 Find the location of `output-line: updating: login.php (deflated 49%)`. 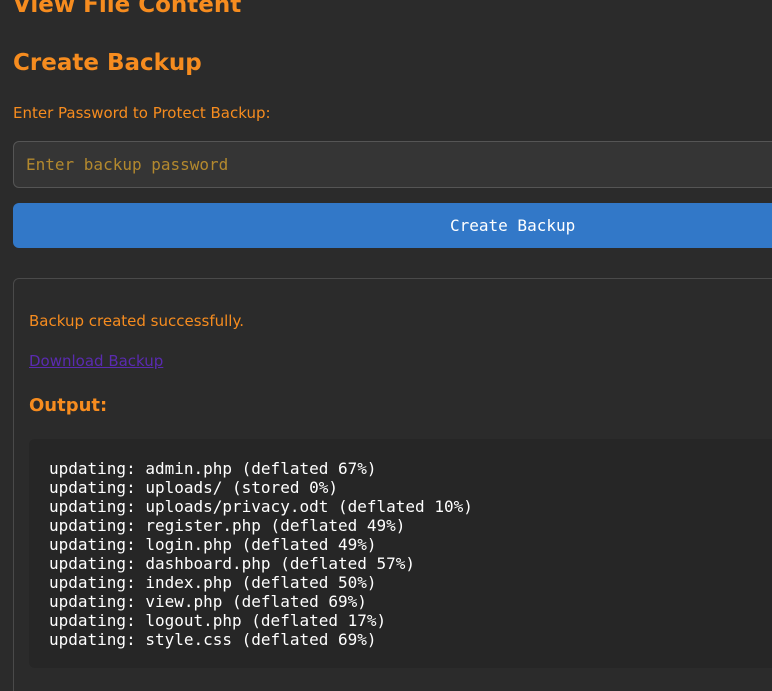

output-line: updating: login.php (deflated 49%) is located at coordinates (213, 544).